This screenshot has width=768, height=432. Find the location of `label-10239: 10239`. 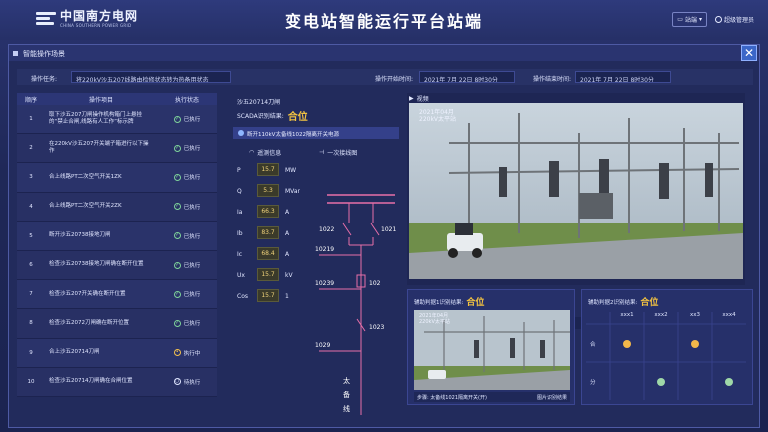

label-10239: 10239 is located at coordinates (324, 283).